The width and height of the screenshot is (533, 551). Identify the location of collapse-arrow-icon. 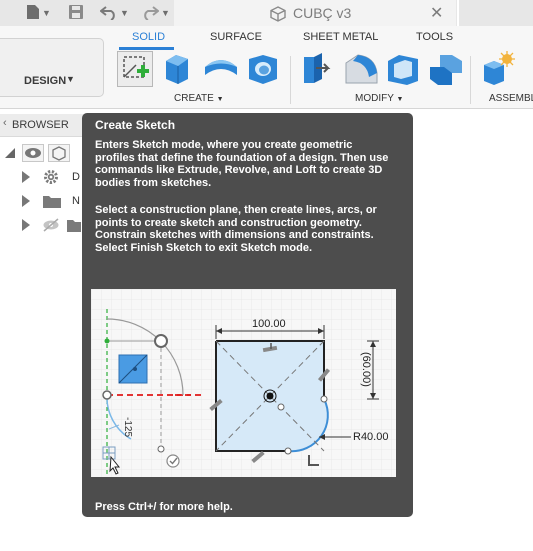
(10, 155).